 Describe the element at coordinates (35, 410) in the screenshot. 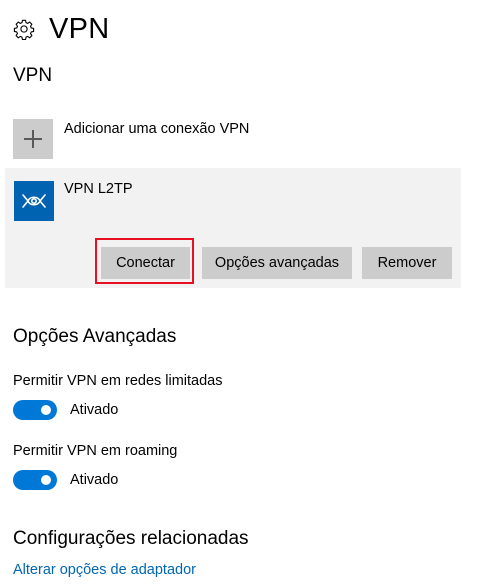

I see `metered-networks-toggle` at that location.